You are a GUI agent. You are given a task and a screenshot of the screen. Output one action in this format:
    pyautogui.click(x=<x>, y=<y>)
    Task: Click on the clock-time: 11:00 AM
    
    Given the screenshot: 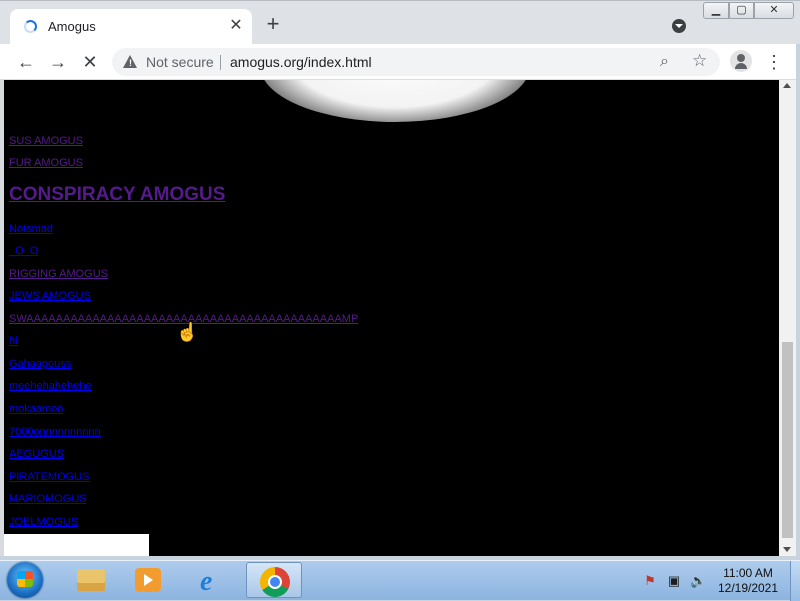 What is the action you would take?
    pyautogui.click(x=748, y=573)
    